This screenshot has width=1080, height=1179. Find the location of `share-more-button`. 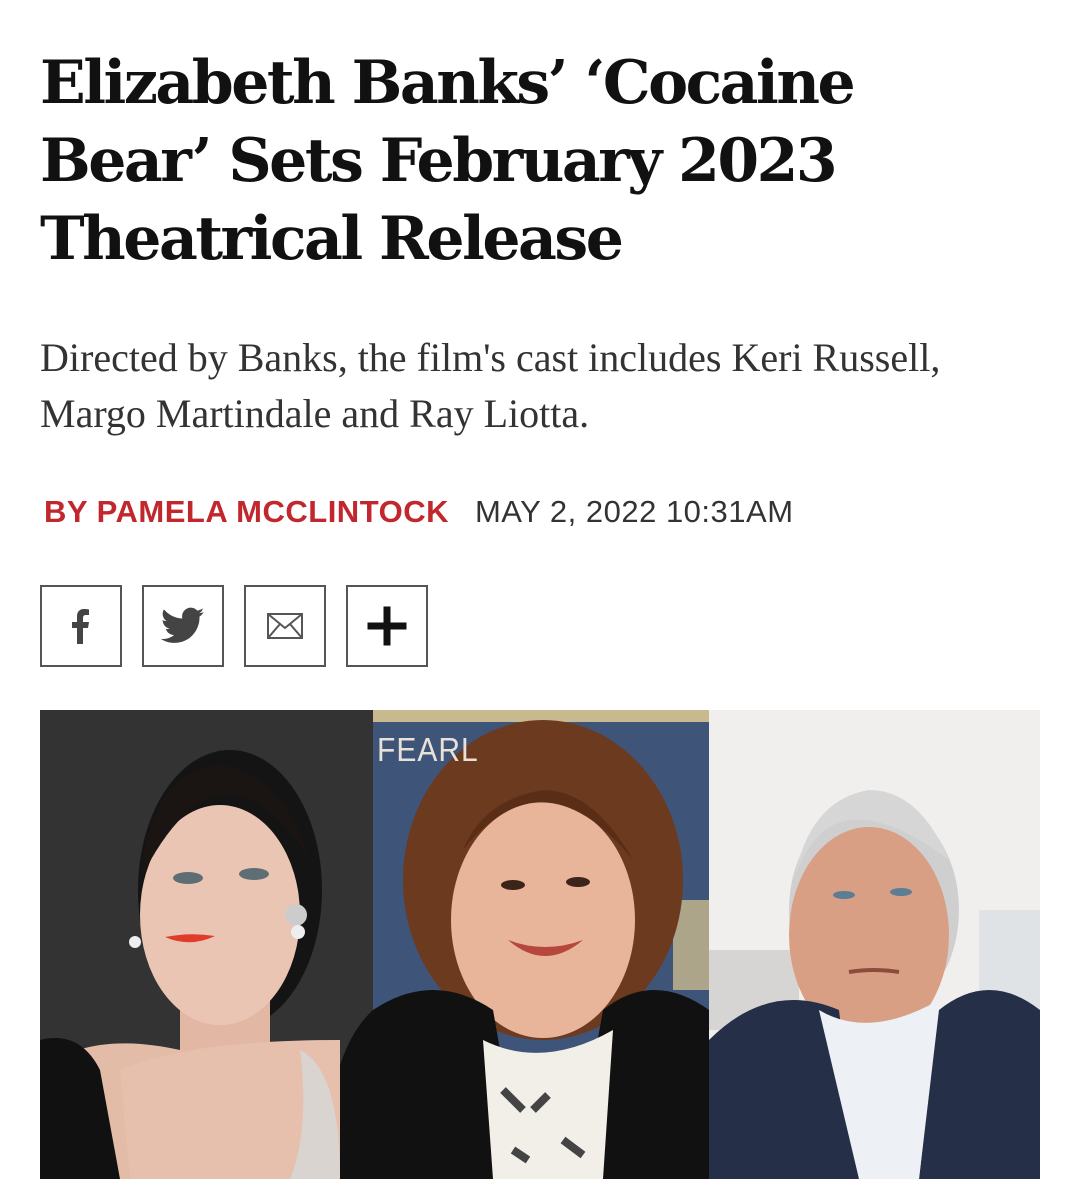

share-more-button is located at coordinates (387, 626).